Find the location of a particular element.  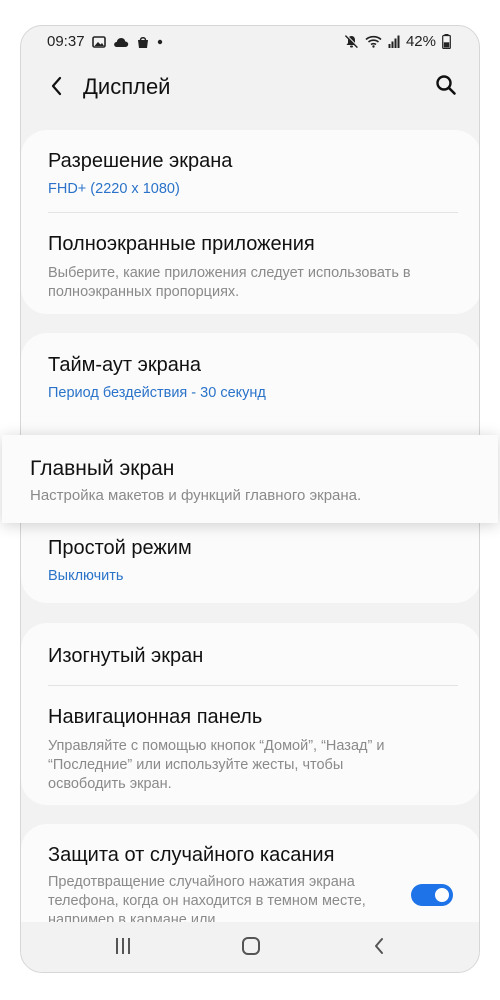

gallery-icon is located at coordinates (98, 42).